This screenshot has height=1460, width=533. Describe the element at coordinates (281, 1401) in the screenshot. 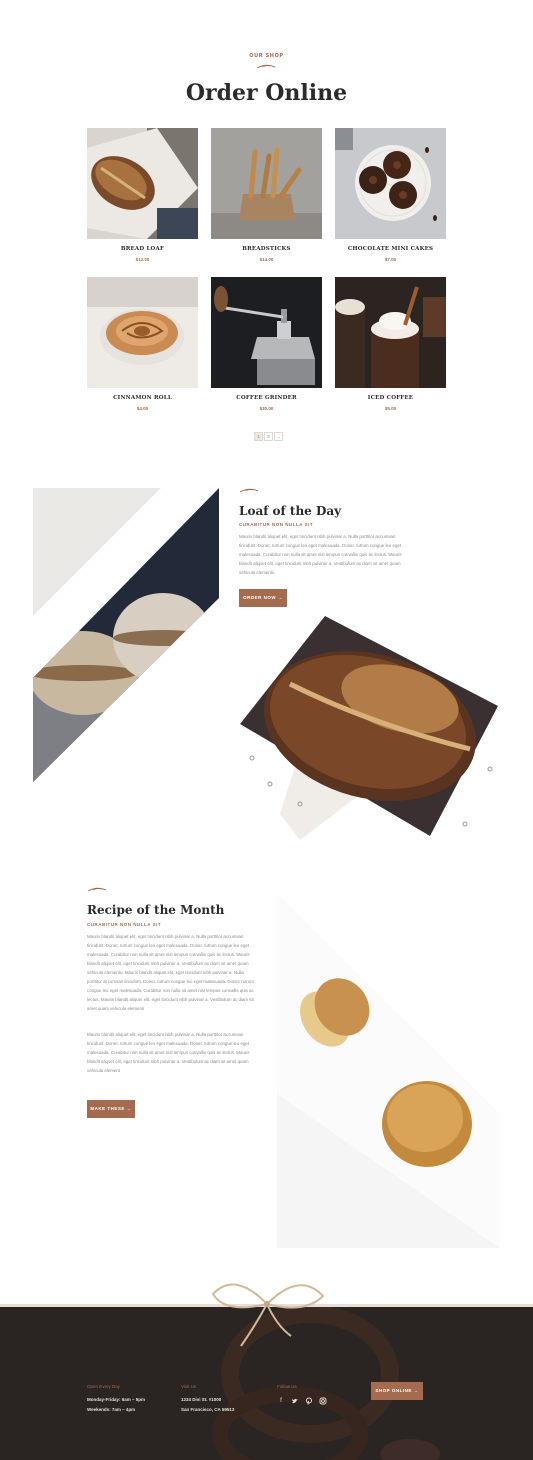

I see `facebook-icon: f` at that location.